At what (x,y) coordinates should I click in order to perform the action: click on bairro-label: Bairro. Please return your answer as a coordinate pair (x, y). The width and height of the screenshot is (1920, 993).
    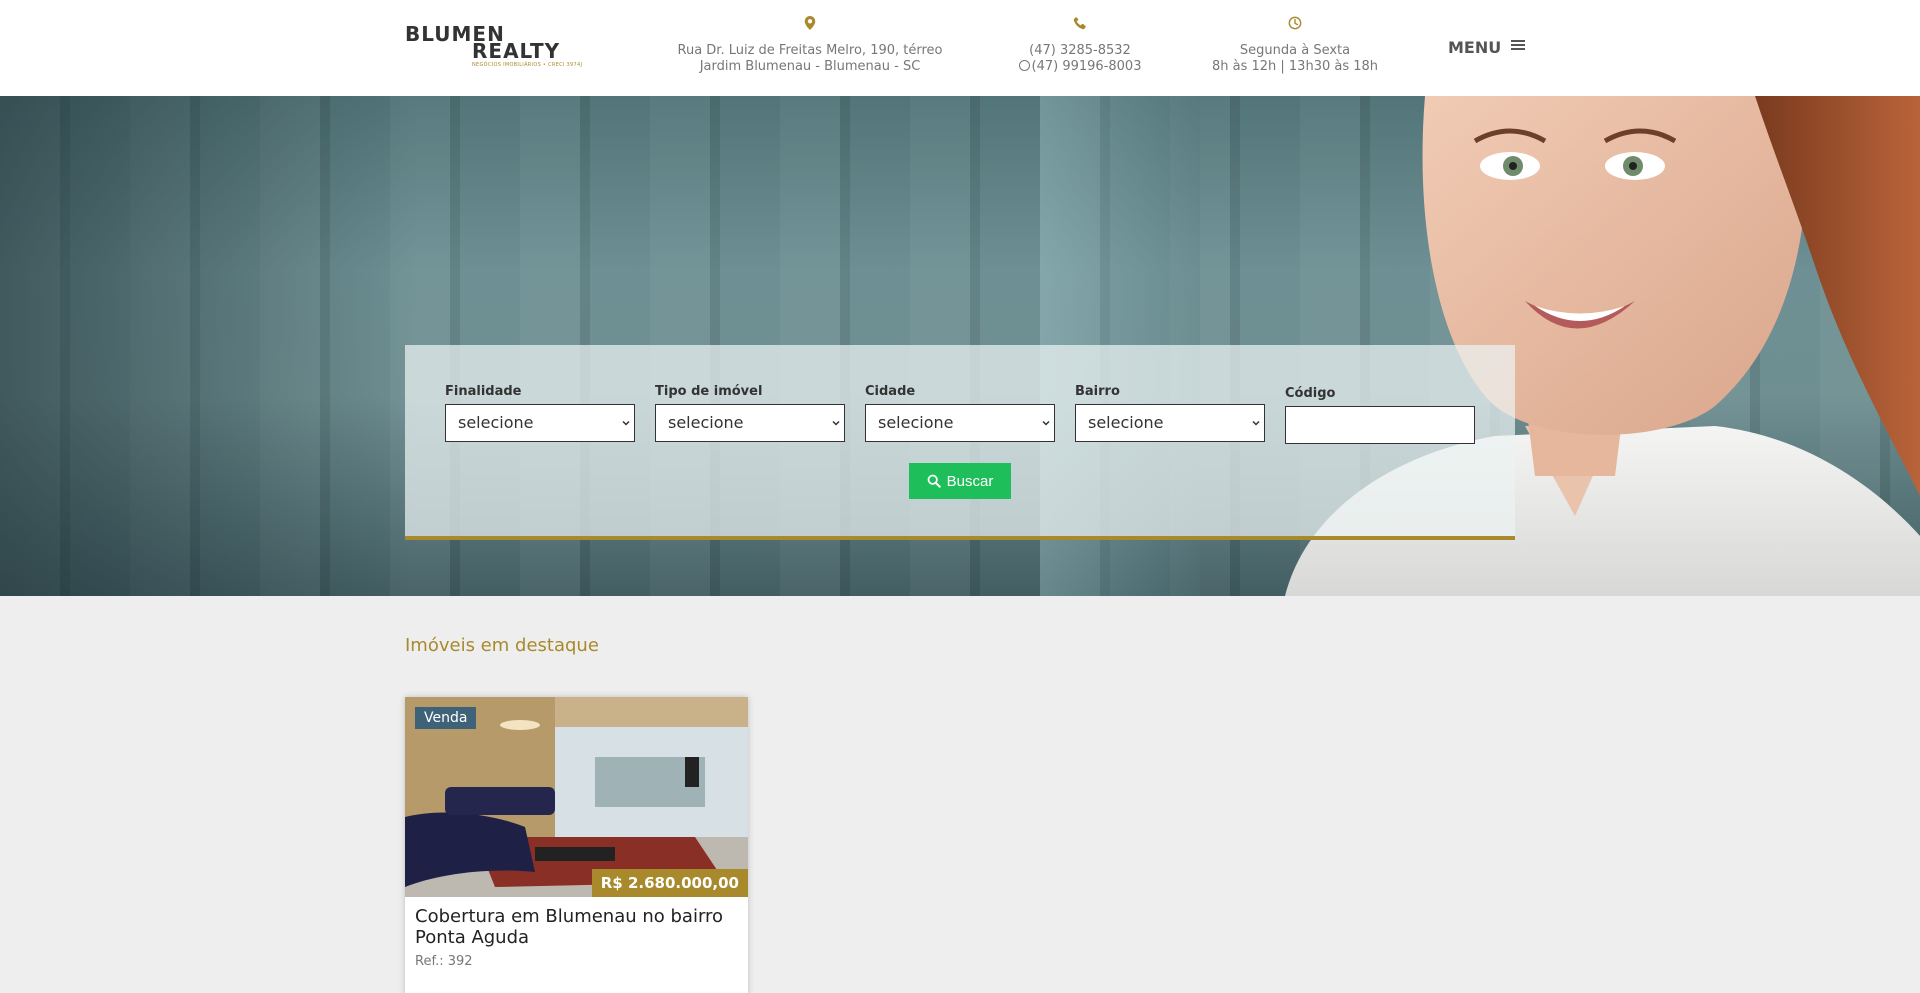
    Looking at the image, I should click on (1097, 391).